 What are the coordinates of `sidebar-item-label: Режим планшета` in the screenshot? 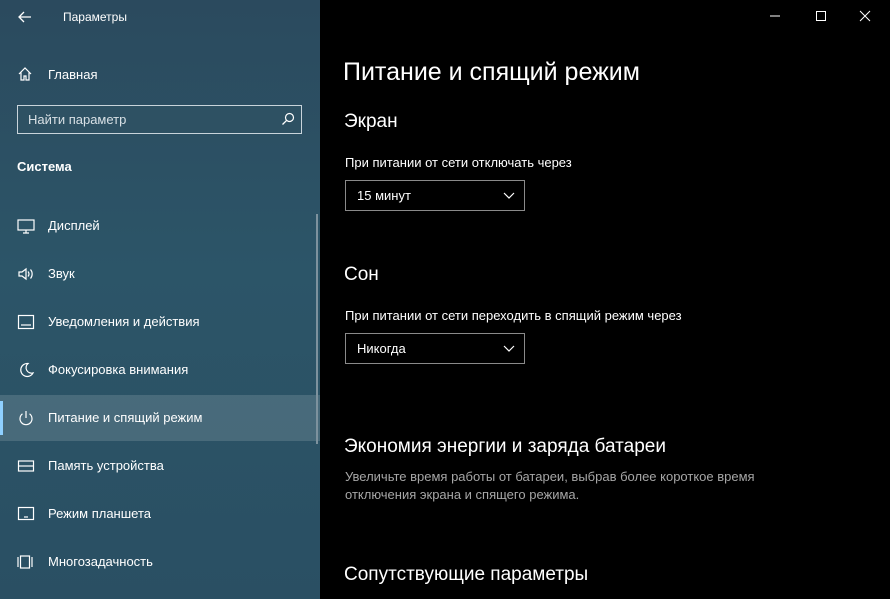 It's located at (99, 513).